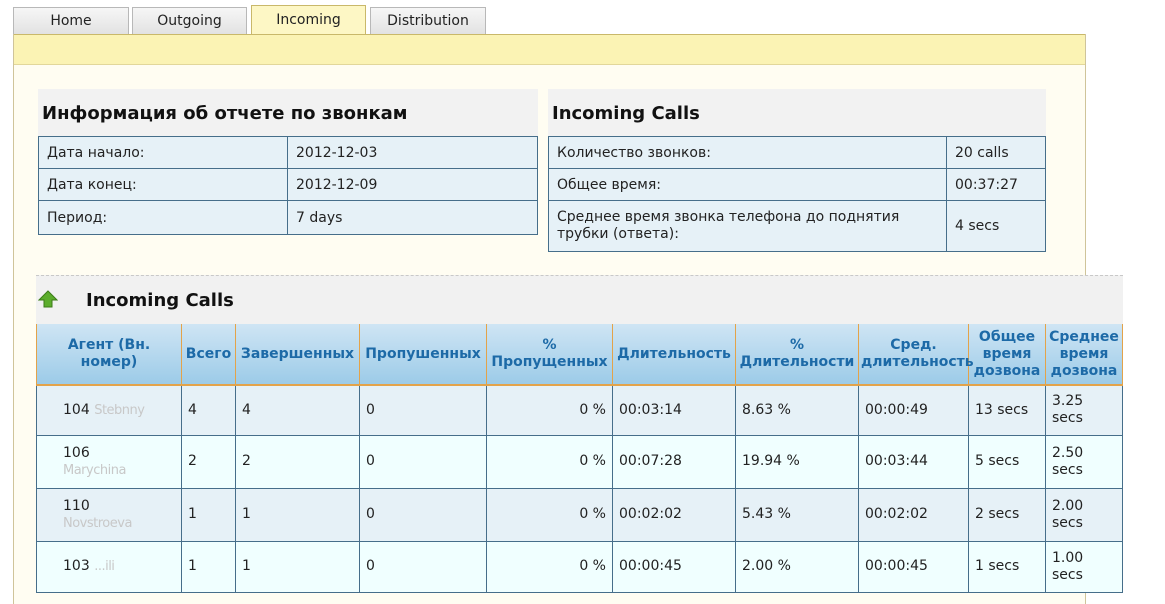 Image resolution: width=1165 pixels, height=604 pixels. What do you see at coordinates (1084, 410) in the screenshot?
I see `avg-ring-cell: 3.25 secs` at bounding box center [1084, 410].